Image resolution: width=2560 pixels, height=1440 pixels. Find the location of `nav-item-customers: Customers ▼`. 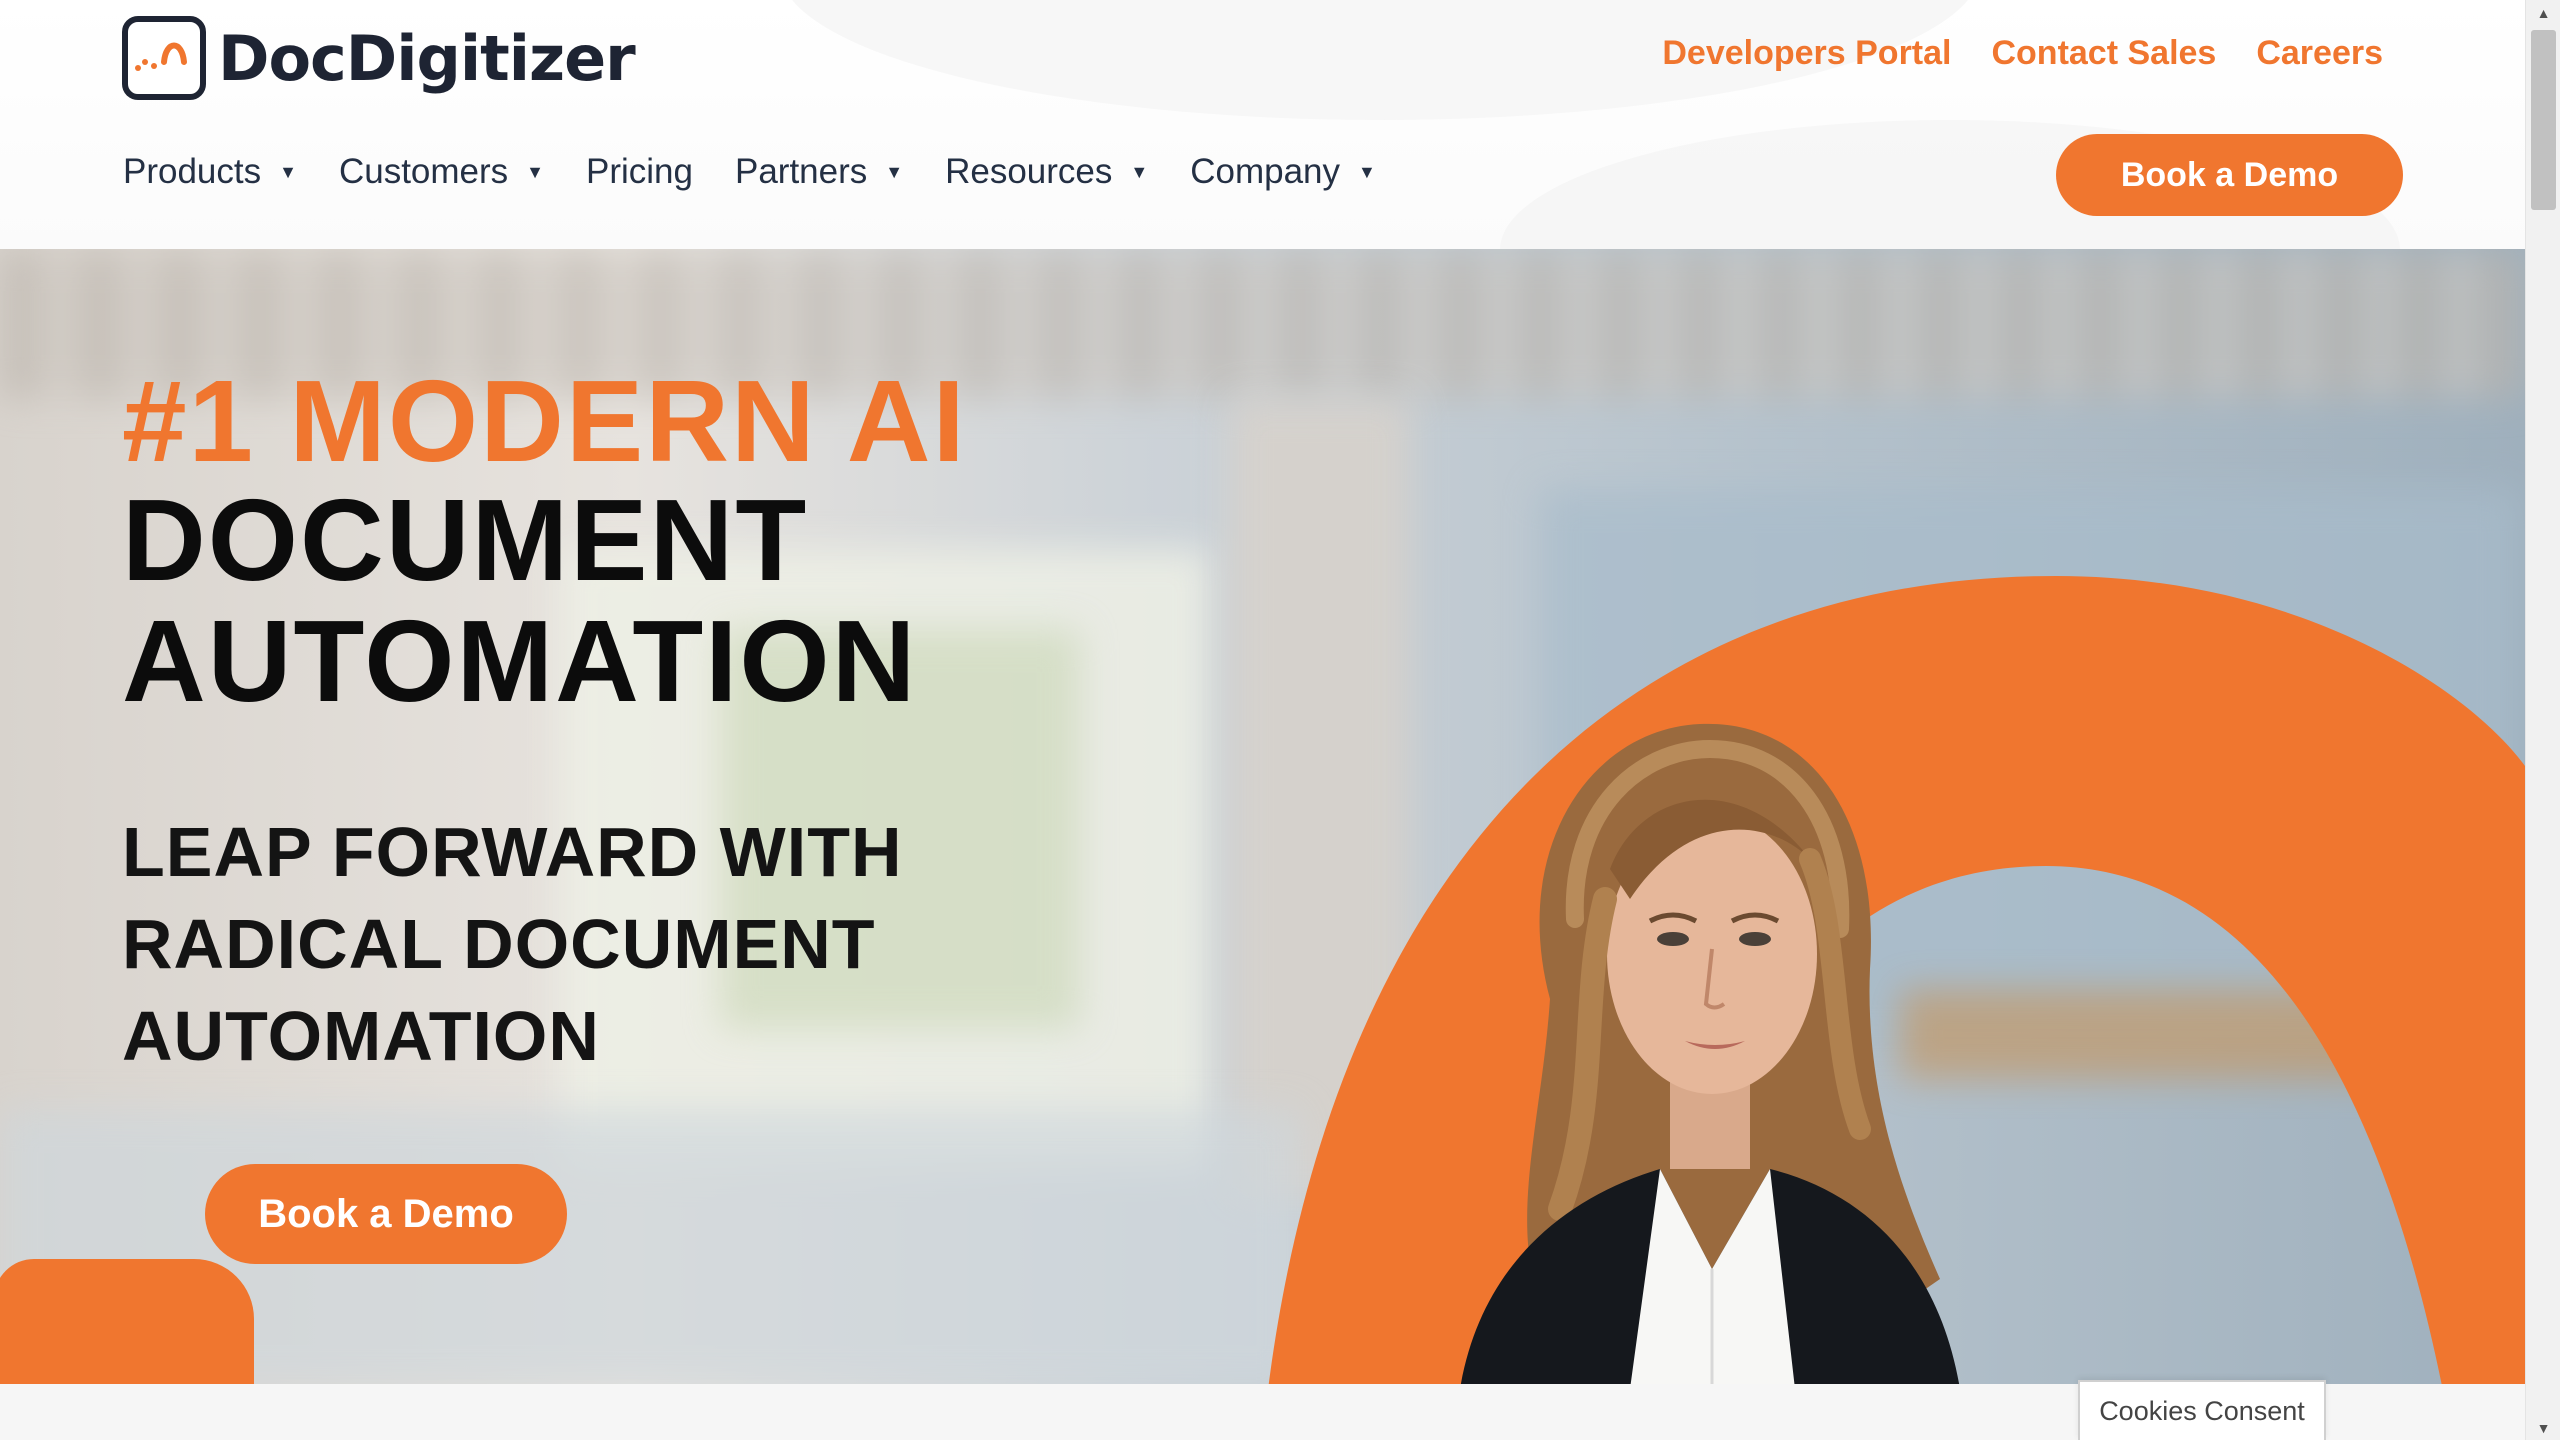

nav-item-customers: Customers ▼ is located at coordinates (441, 172).